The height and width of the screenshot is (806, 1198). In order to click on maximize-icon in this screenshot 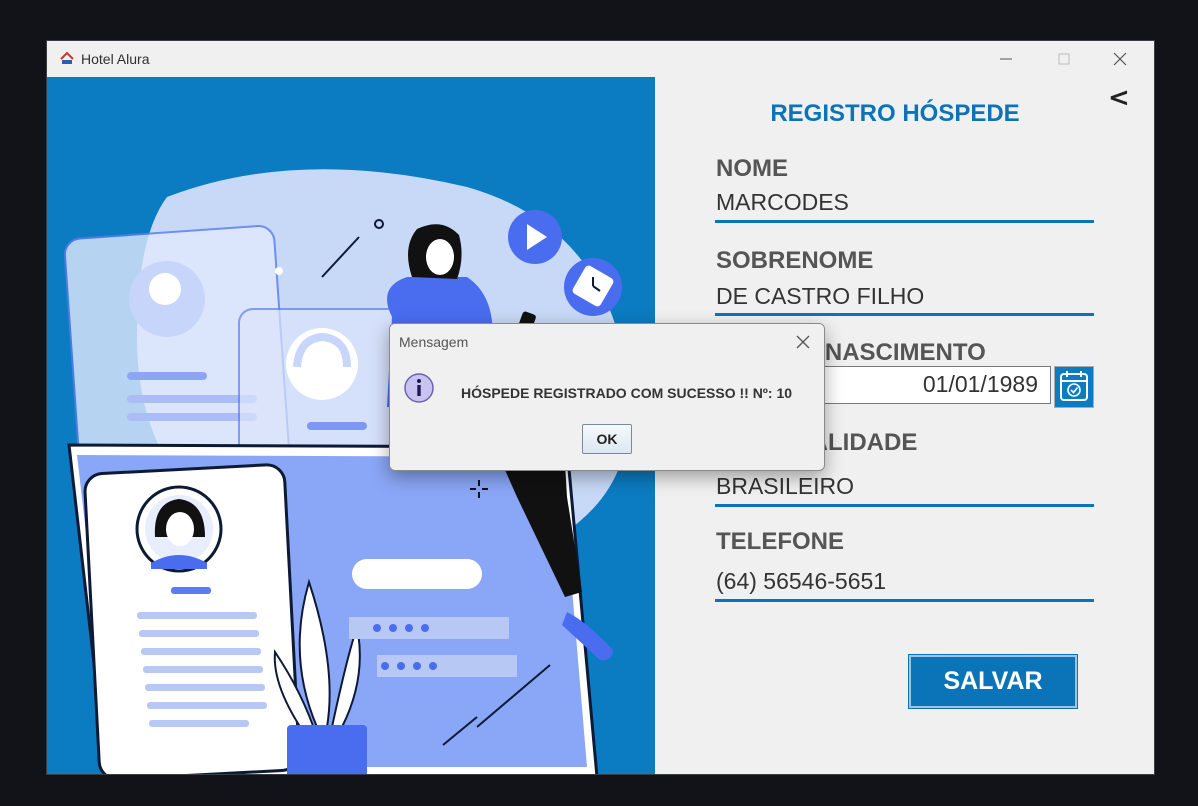, I will do `click(1064, 59)`.